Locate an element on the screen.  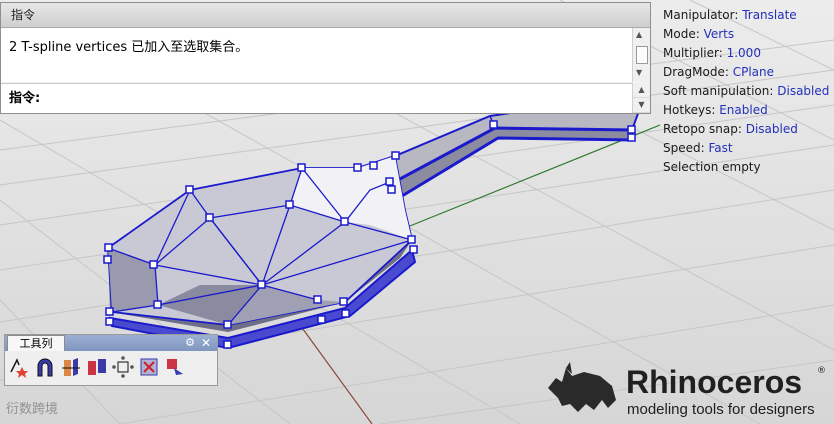
transform-tool-icon is located at coordinates (19, 367).